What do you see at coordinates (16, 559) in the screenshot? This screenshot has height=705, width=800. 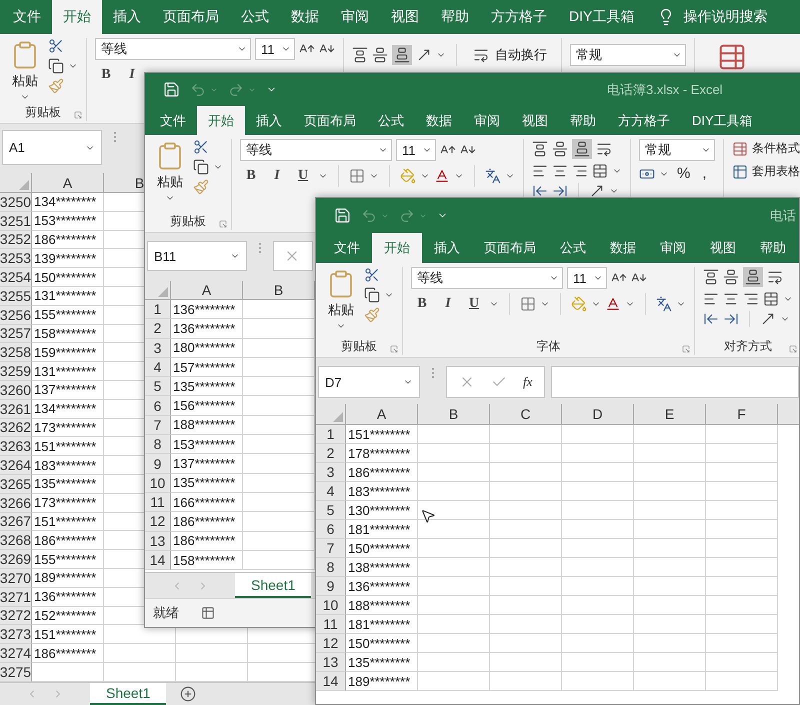 I see `row-header: 3269` at bounding box center [16, 559].